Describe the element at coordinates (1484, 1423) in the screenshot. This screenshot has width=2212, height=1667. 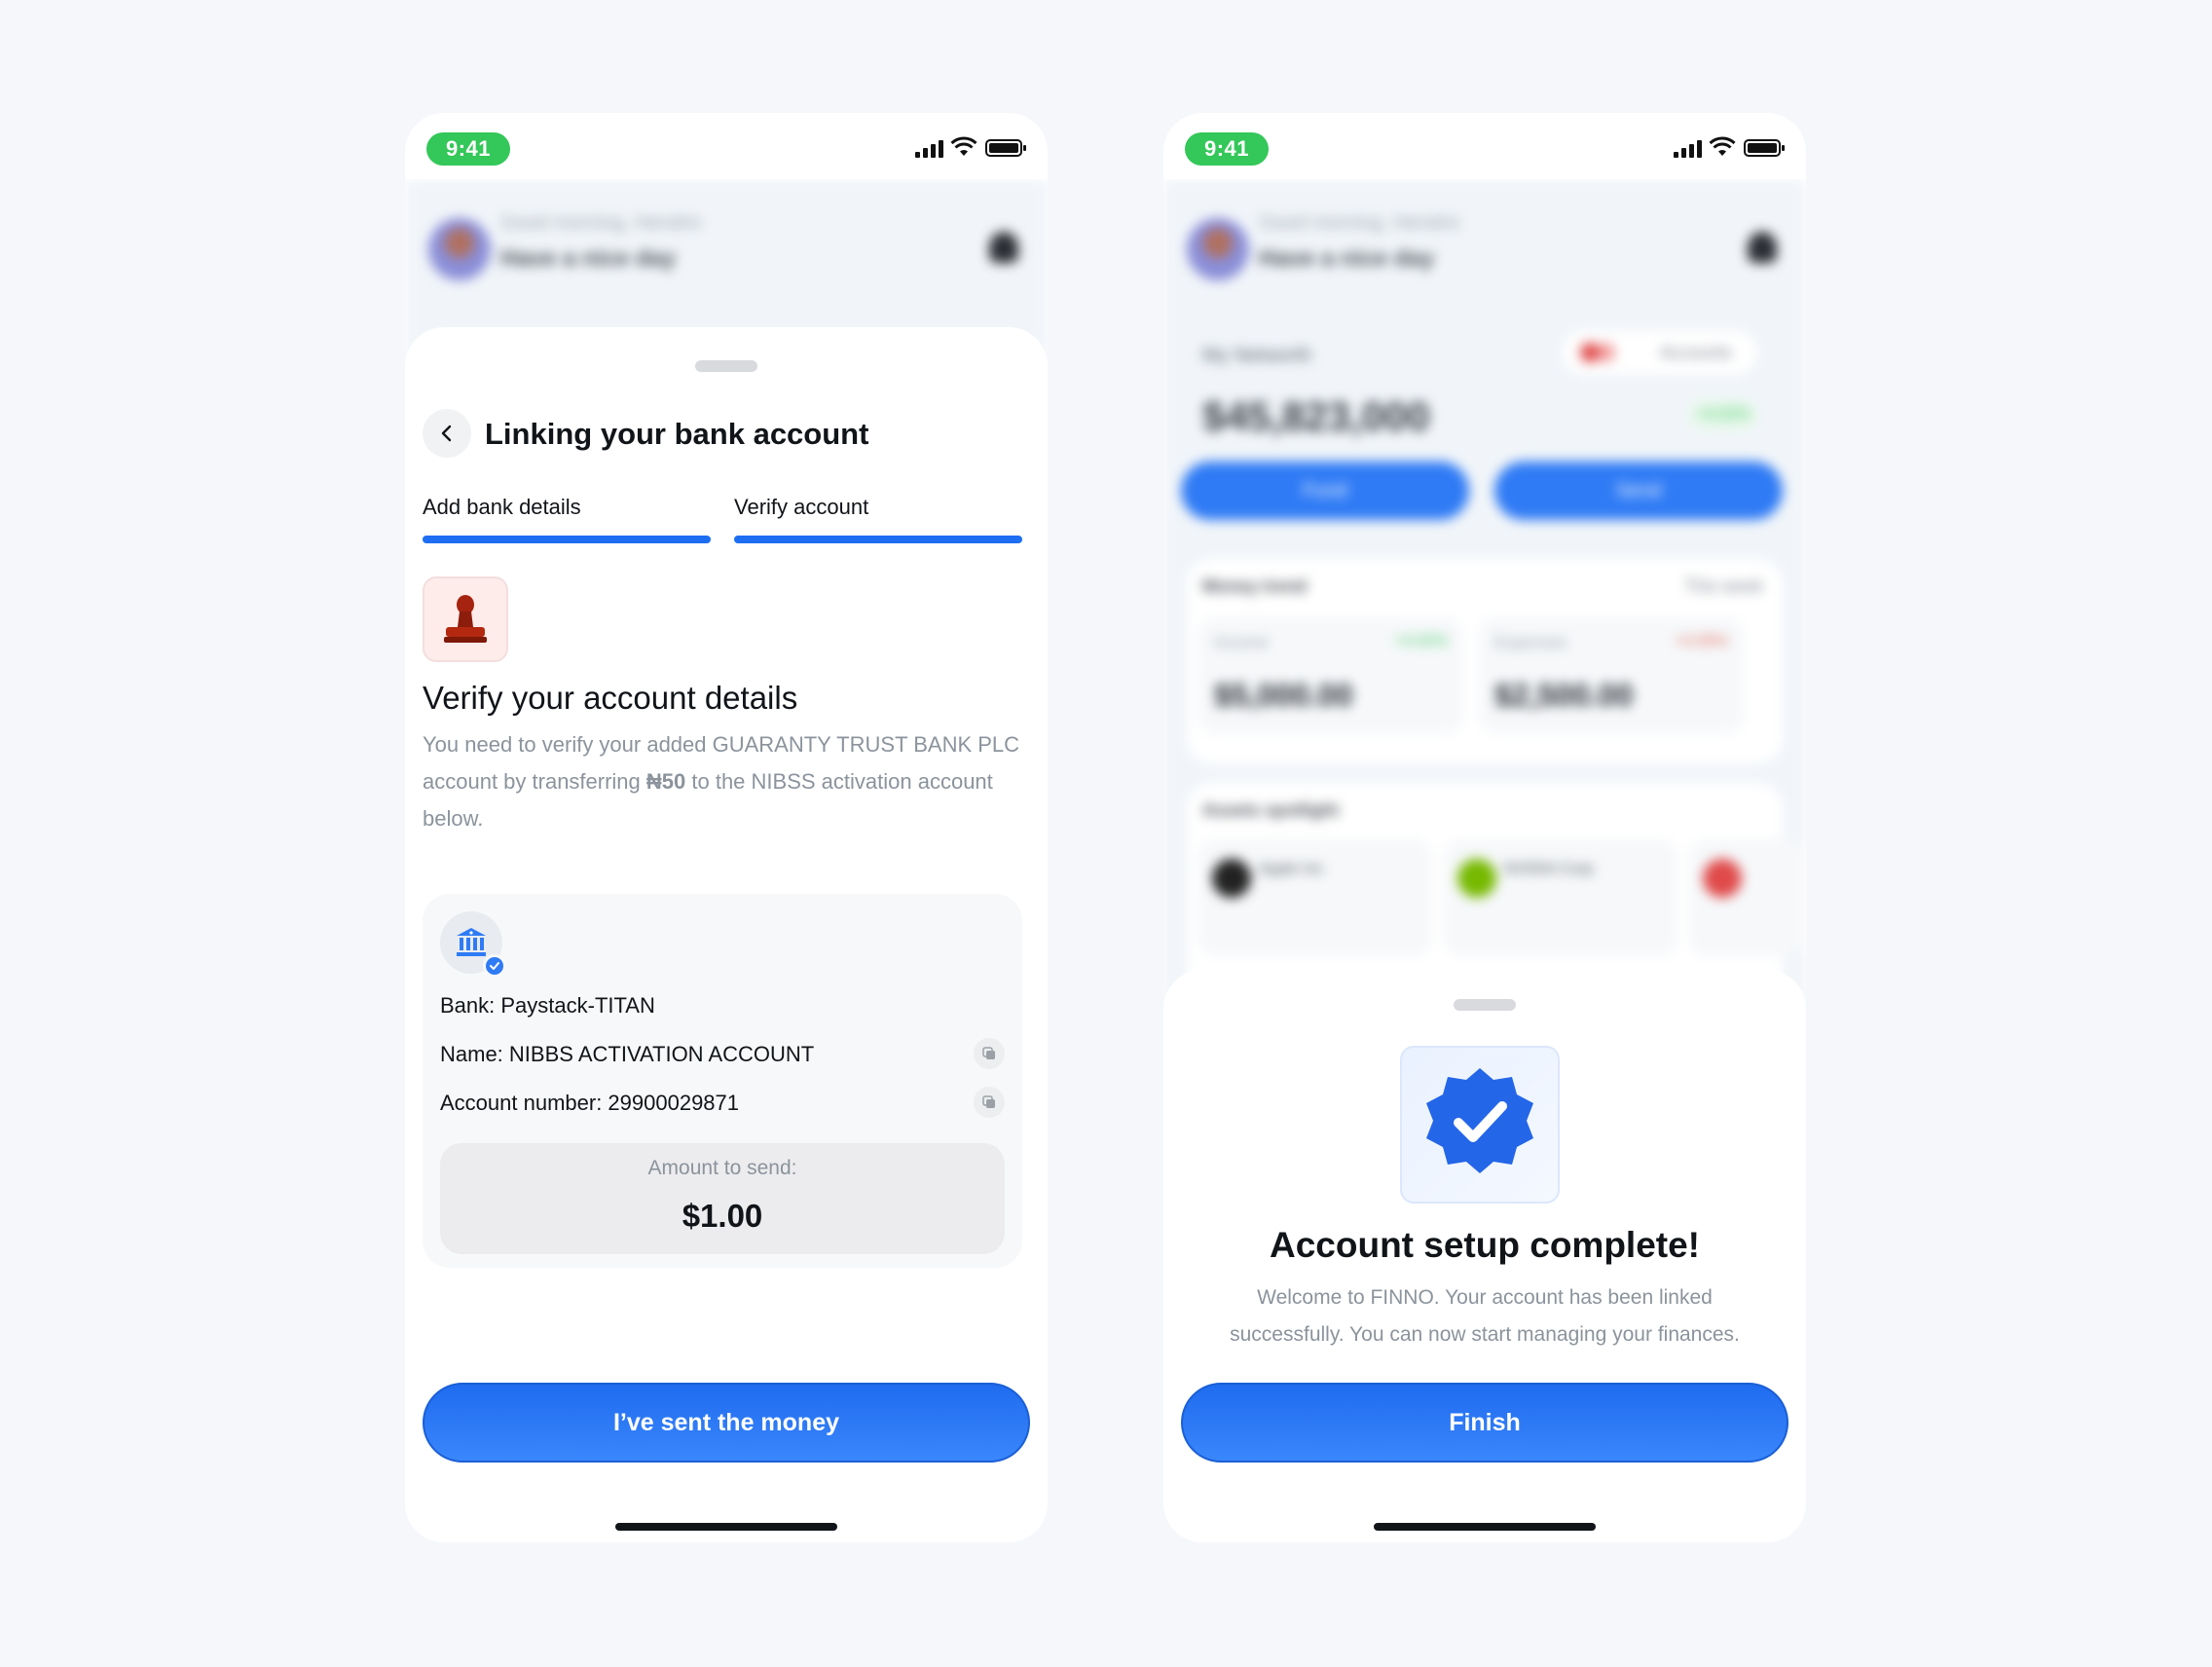
I see `finish-button: Finish` at that location.